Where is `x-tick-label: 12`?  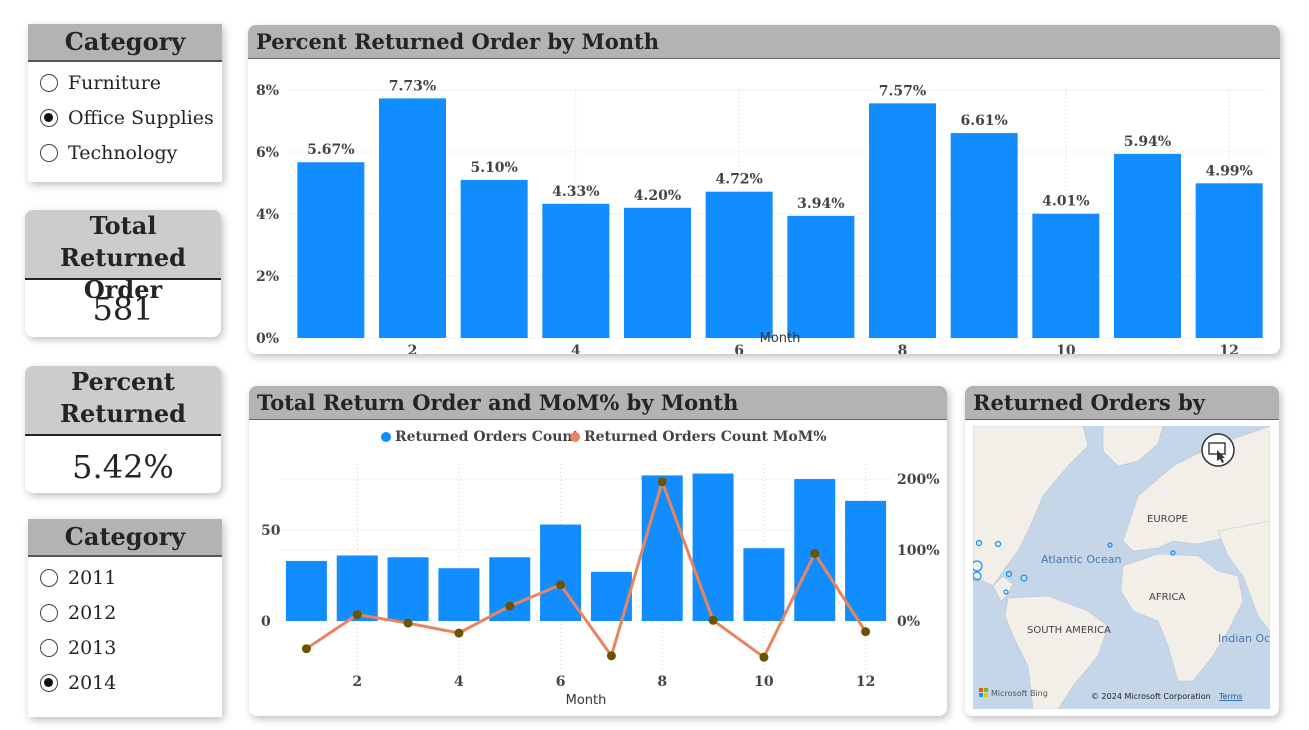
x-tick-label: 12 is located at coordinates (865, 682).